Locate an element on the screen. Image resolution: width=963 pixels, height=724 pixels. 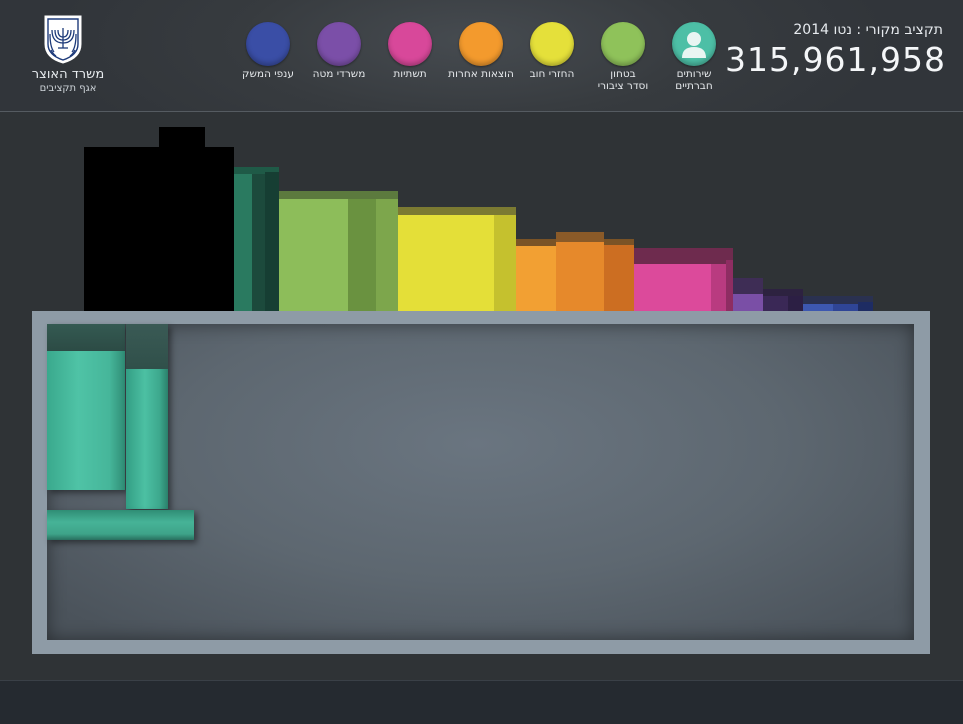
bar-security is located at coordinates (338, 251).